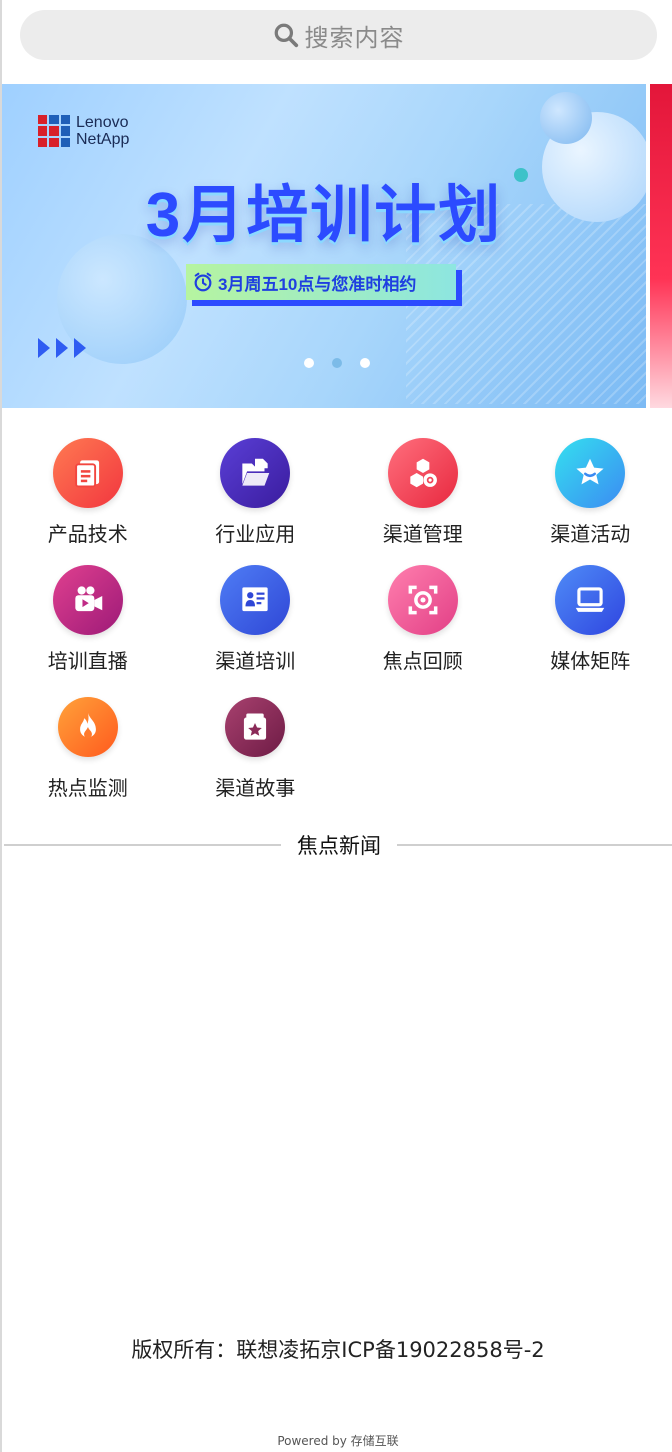 This screenshot has width=672, height=1452. I want to click on copyright-text: 版权所有：联想凌拓京ICP备19022858号-2, so click(338, 1350).